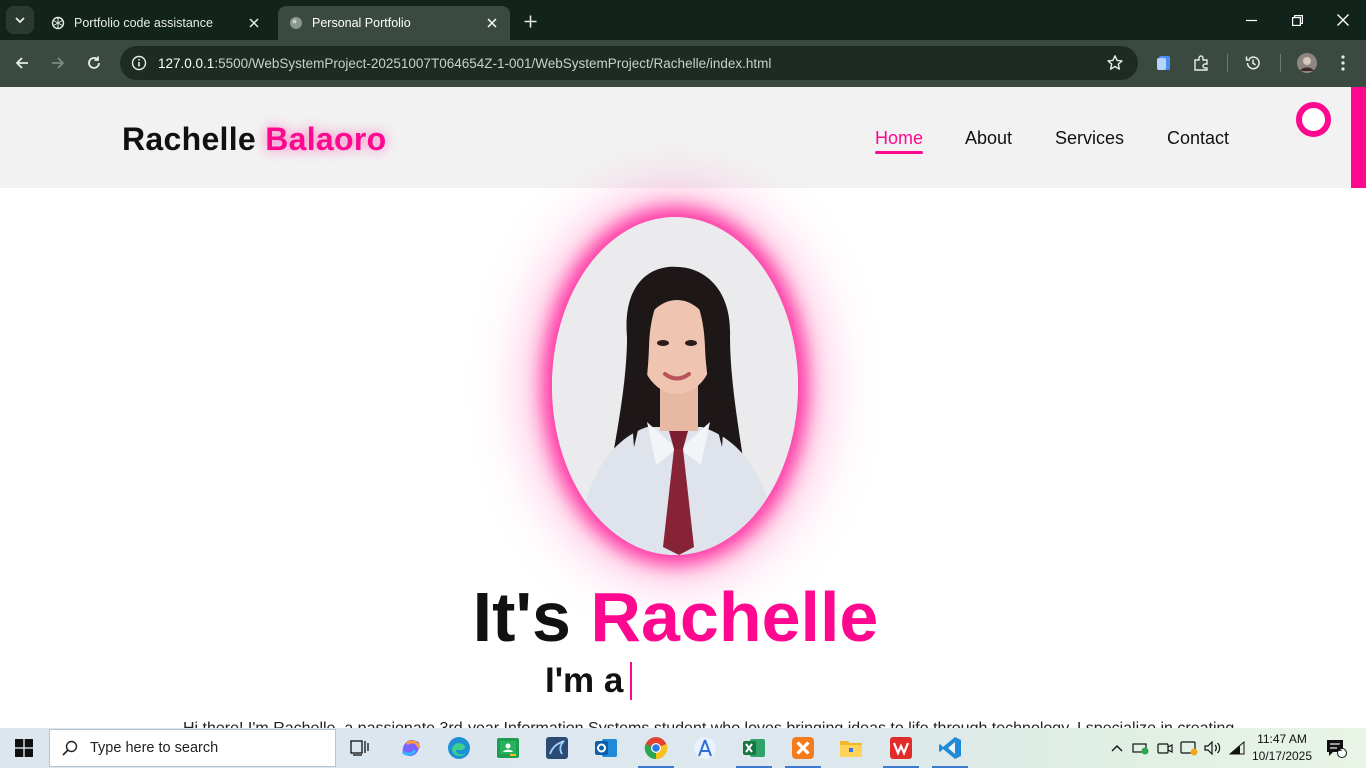  Describe the element at coordinates (1282, 748) in the screenshot. I see `taskbar-clock: 11:47 AM 10/17/2025` at that location.